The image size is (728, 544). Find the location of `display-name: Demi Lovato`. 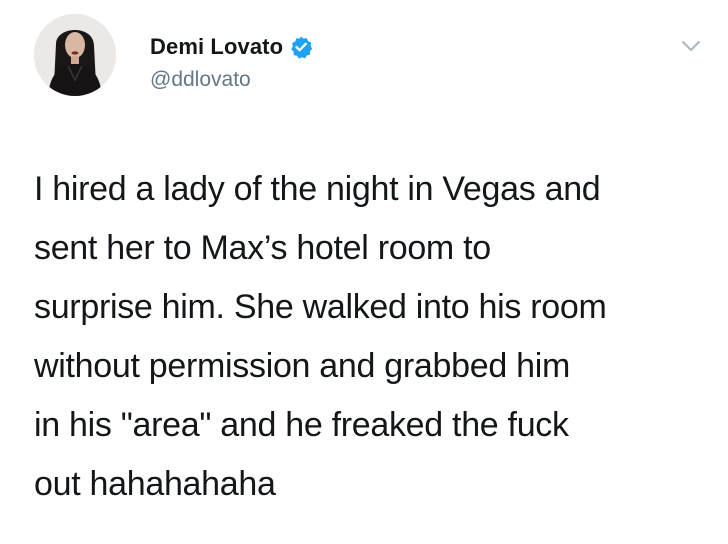

display-name: Demi Lovato is located at coordinates (216, 47).